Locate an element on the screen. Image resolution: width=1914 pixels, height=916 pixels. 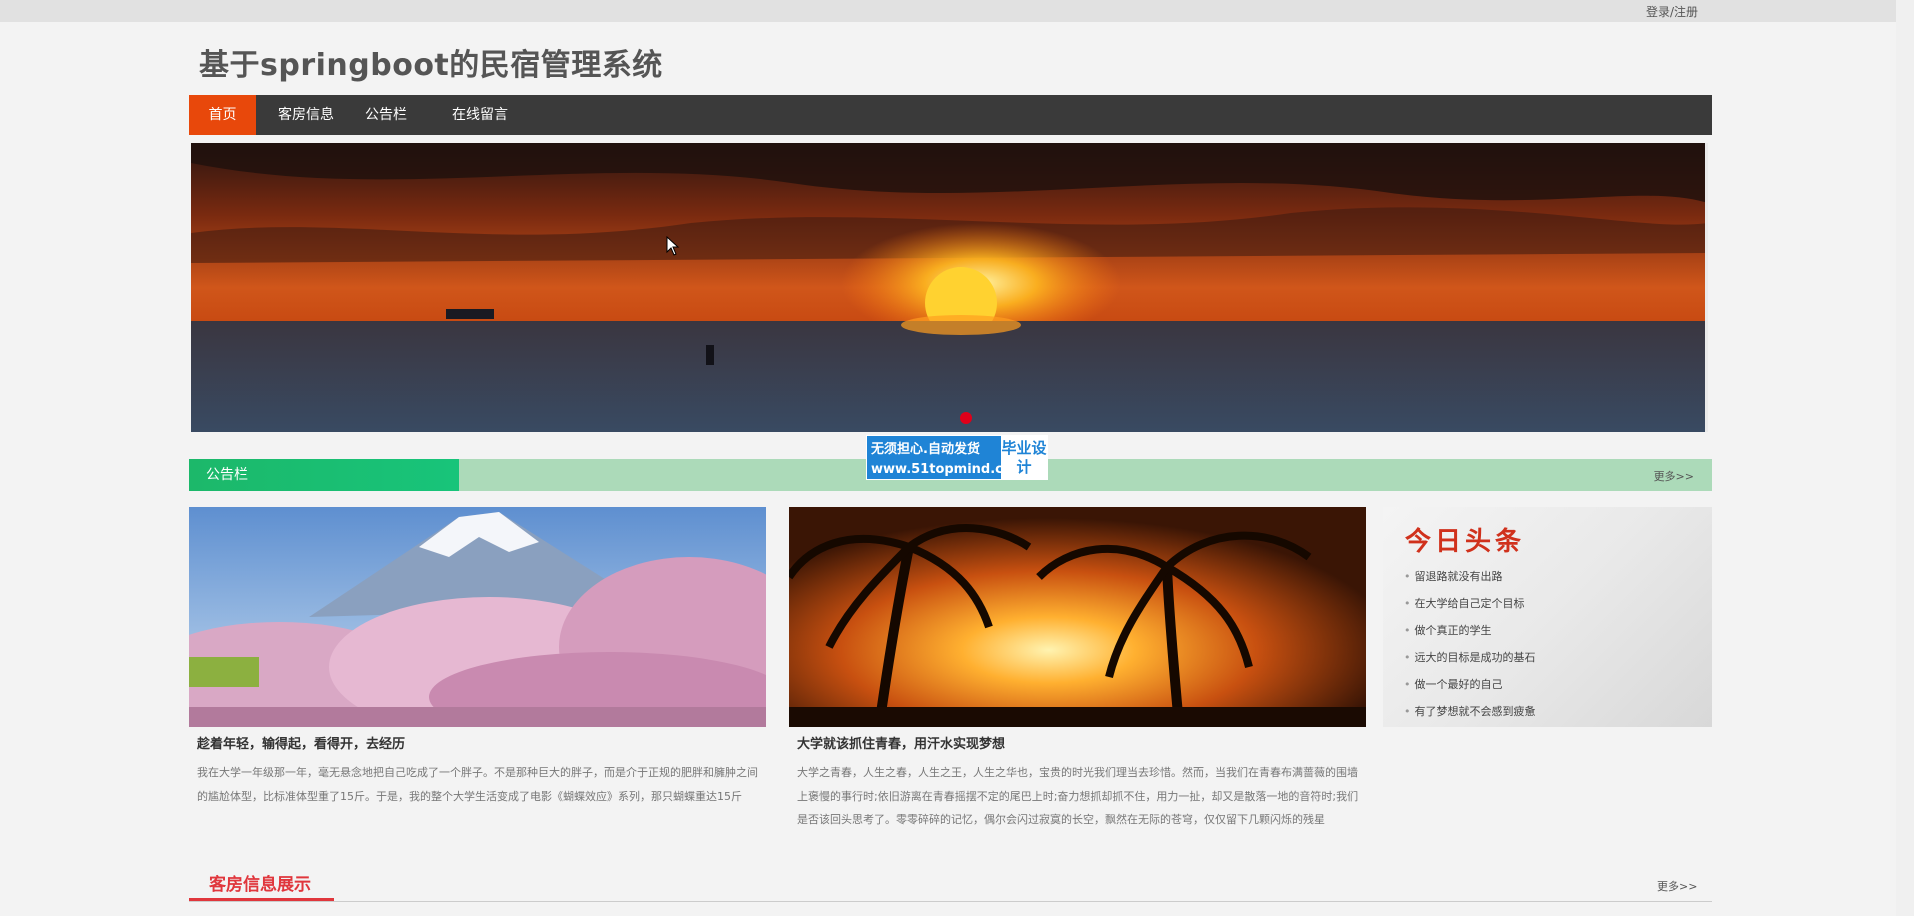
nav-item-messages: 在线留言 is located at coordinates (480, 115).